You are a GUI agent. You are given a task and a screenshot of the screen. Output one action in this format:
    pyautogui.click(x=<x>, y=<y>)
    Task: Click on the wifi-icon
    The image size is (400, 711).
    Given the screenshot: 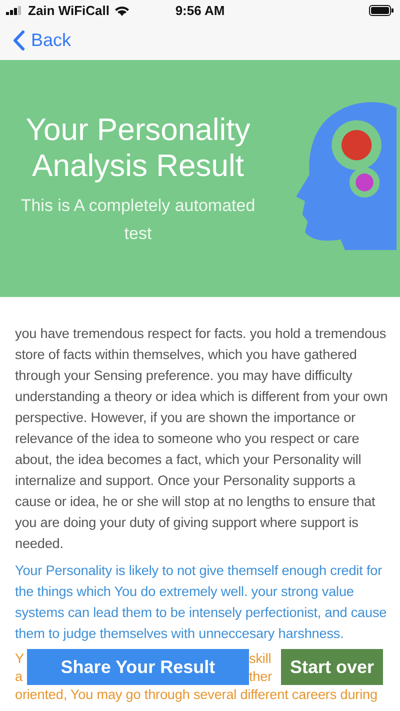 What is the action you would take?
    pyautogui.click(x=122, y=10)
    